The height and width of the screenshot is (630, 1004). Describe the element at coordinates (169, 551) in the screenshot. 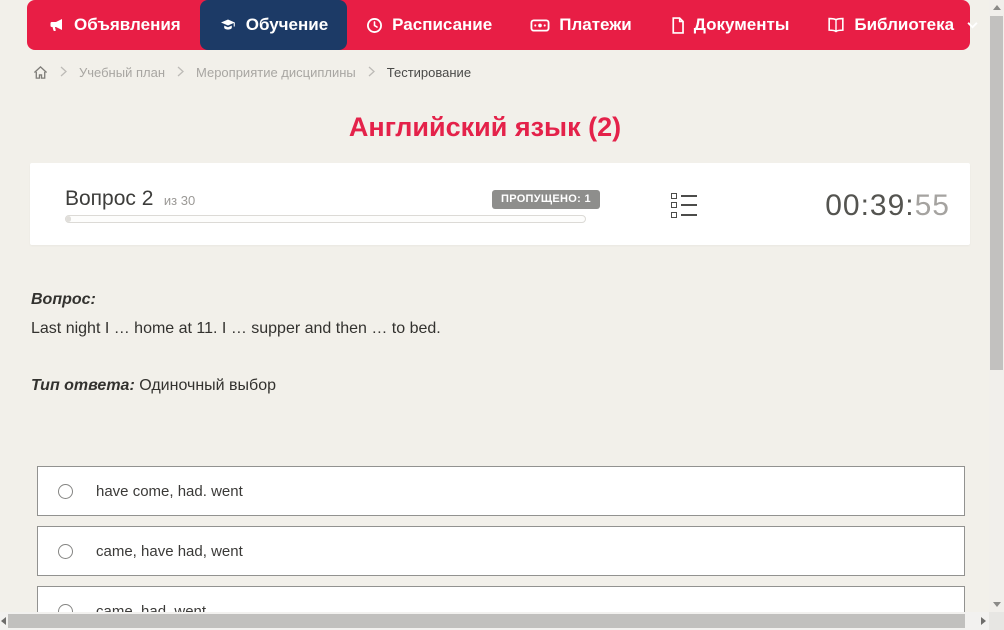

I see `option-label: came, have had, went` at that location.